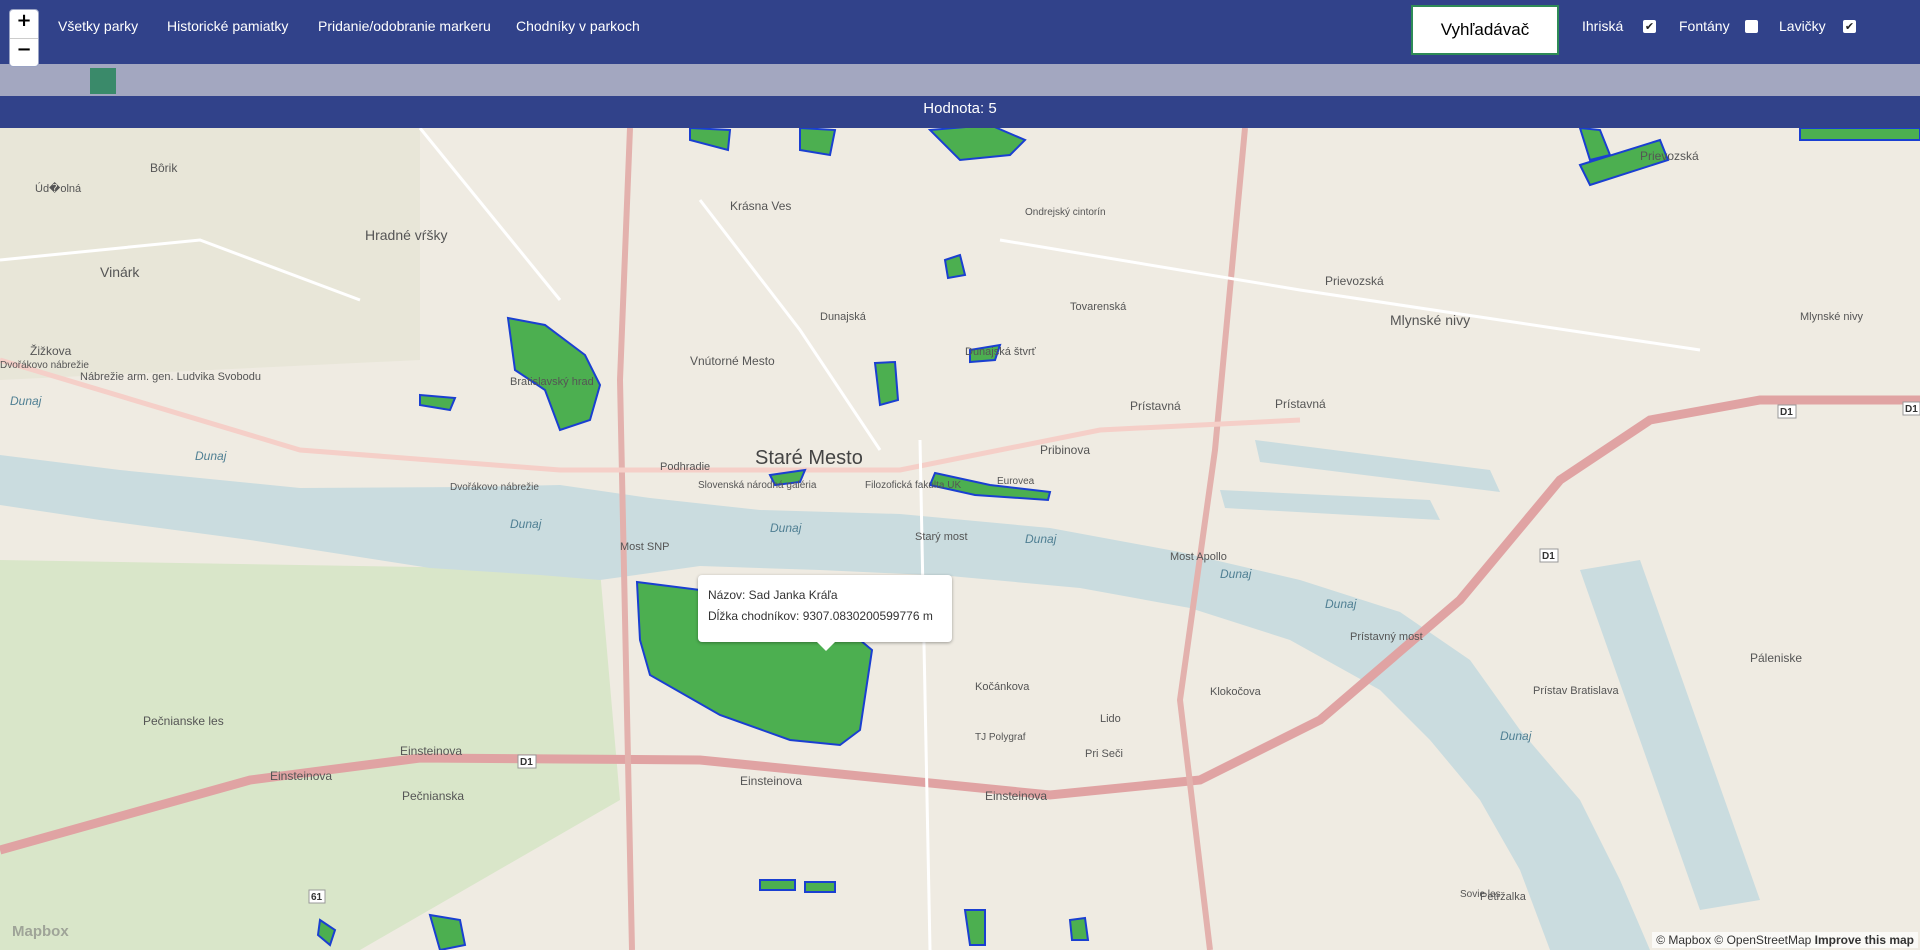  I want to click on search-button: Vyhľadávač, so click(1485, 30).